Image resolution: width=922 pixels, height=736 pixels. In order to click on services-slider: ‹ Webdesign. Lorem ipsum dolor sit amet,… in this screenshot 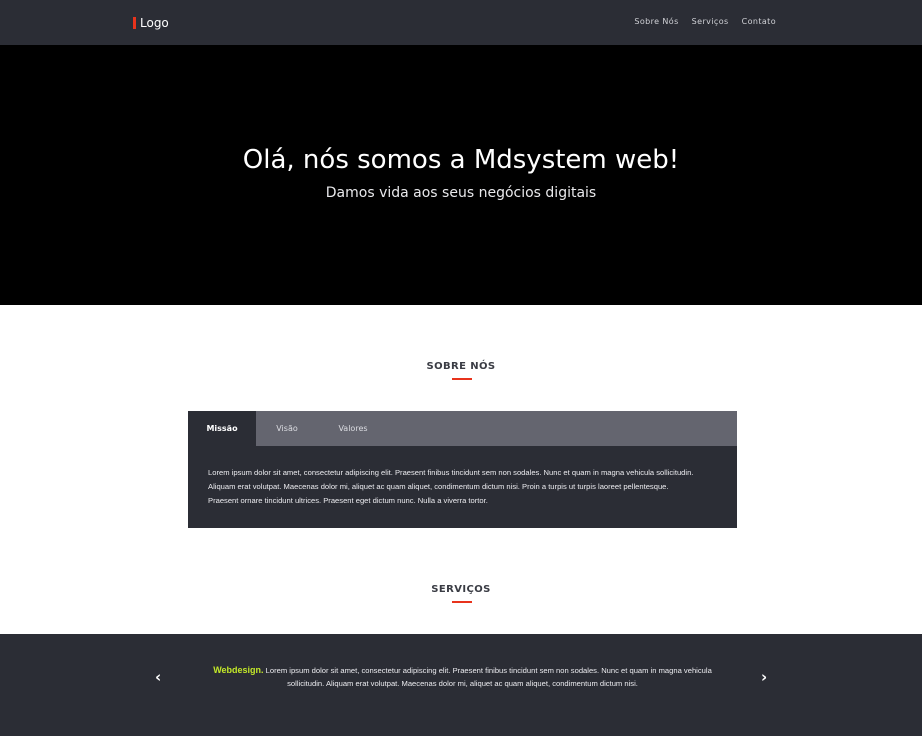, I will do `click(461, 685)`.